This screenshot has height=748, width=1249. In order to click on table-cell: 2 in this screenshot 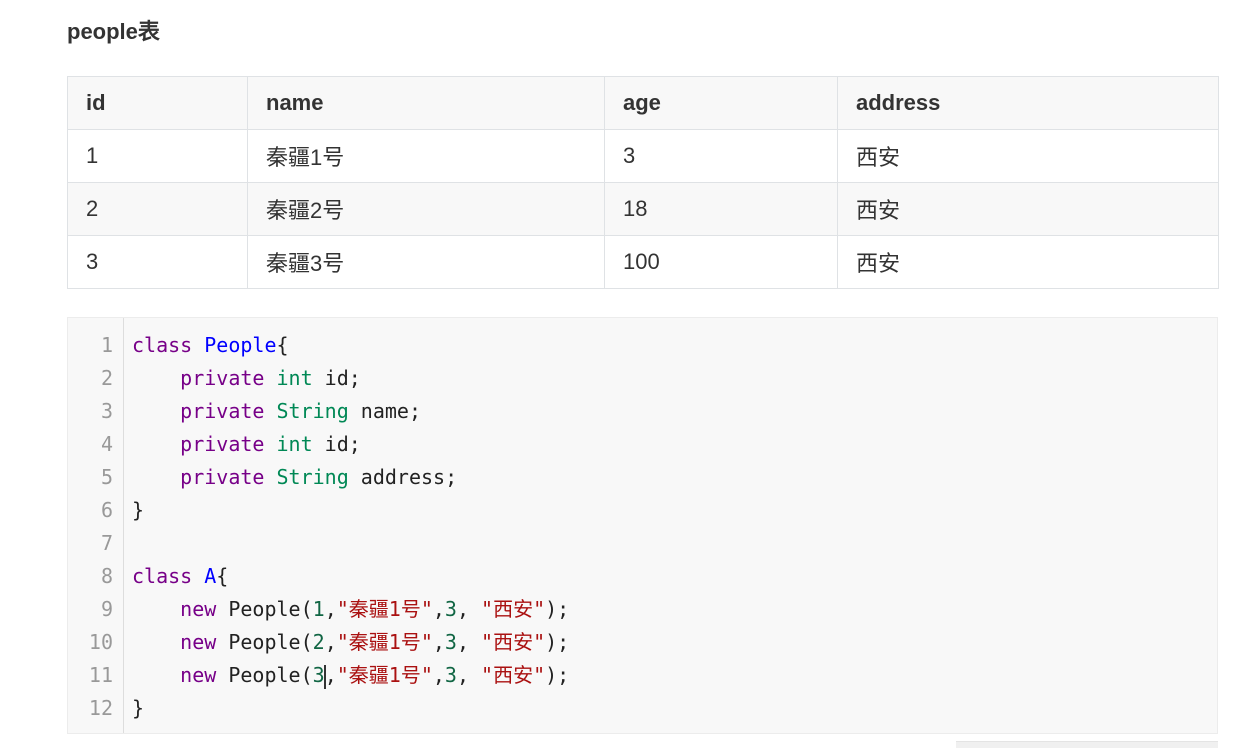, I will do `click(157, 209)`.